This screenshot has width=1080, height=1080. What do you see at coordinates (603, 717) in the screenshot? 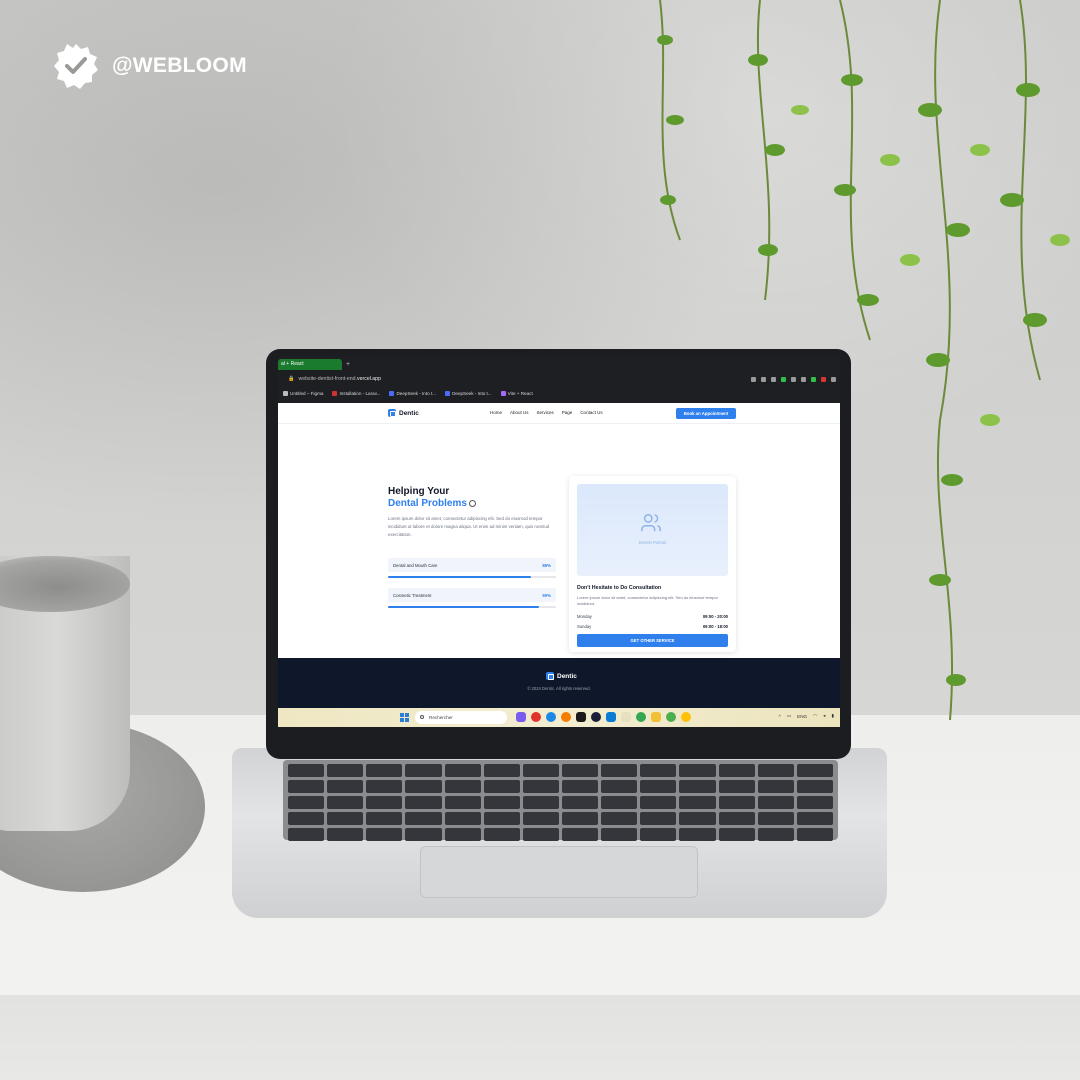
I see `taskbar-apps` at bounding box center [603, 717].